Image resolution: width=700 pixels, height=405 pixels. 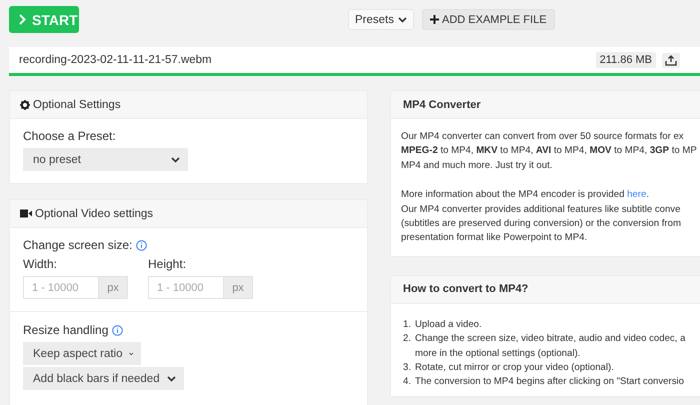 What do you see at coordinates (77, 245) in the screenshot?
I see `field-label: Change screen size:` at bounding box center [77, 245].